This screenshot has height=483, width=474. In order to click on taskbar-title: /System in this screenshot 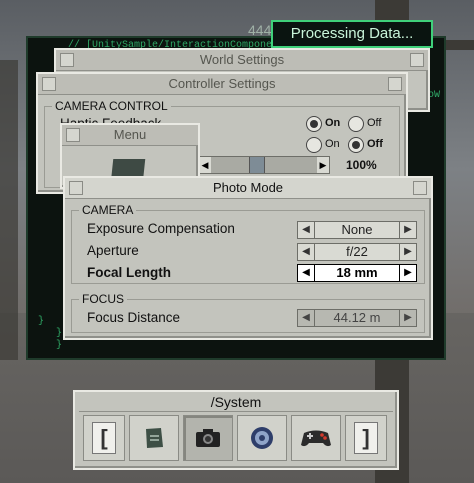, I will do `click(236, 402)`.